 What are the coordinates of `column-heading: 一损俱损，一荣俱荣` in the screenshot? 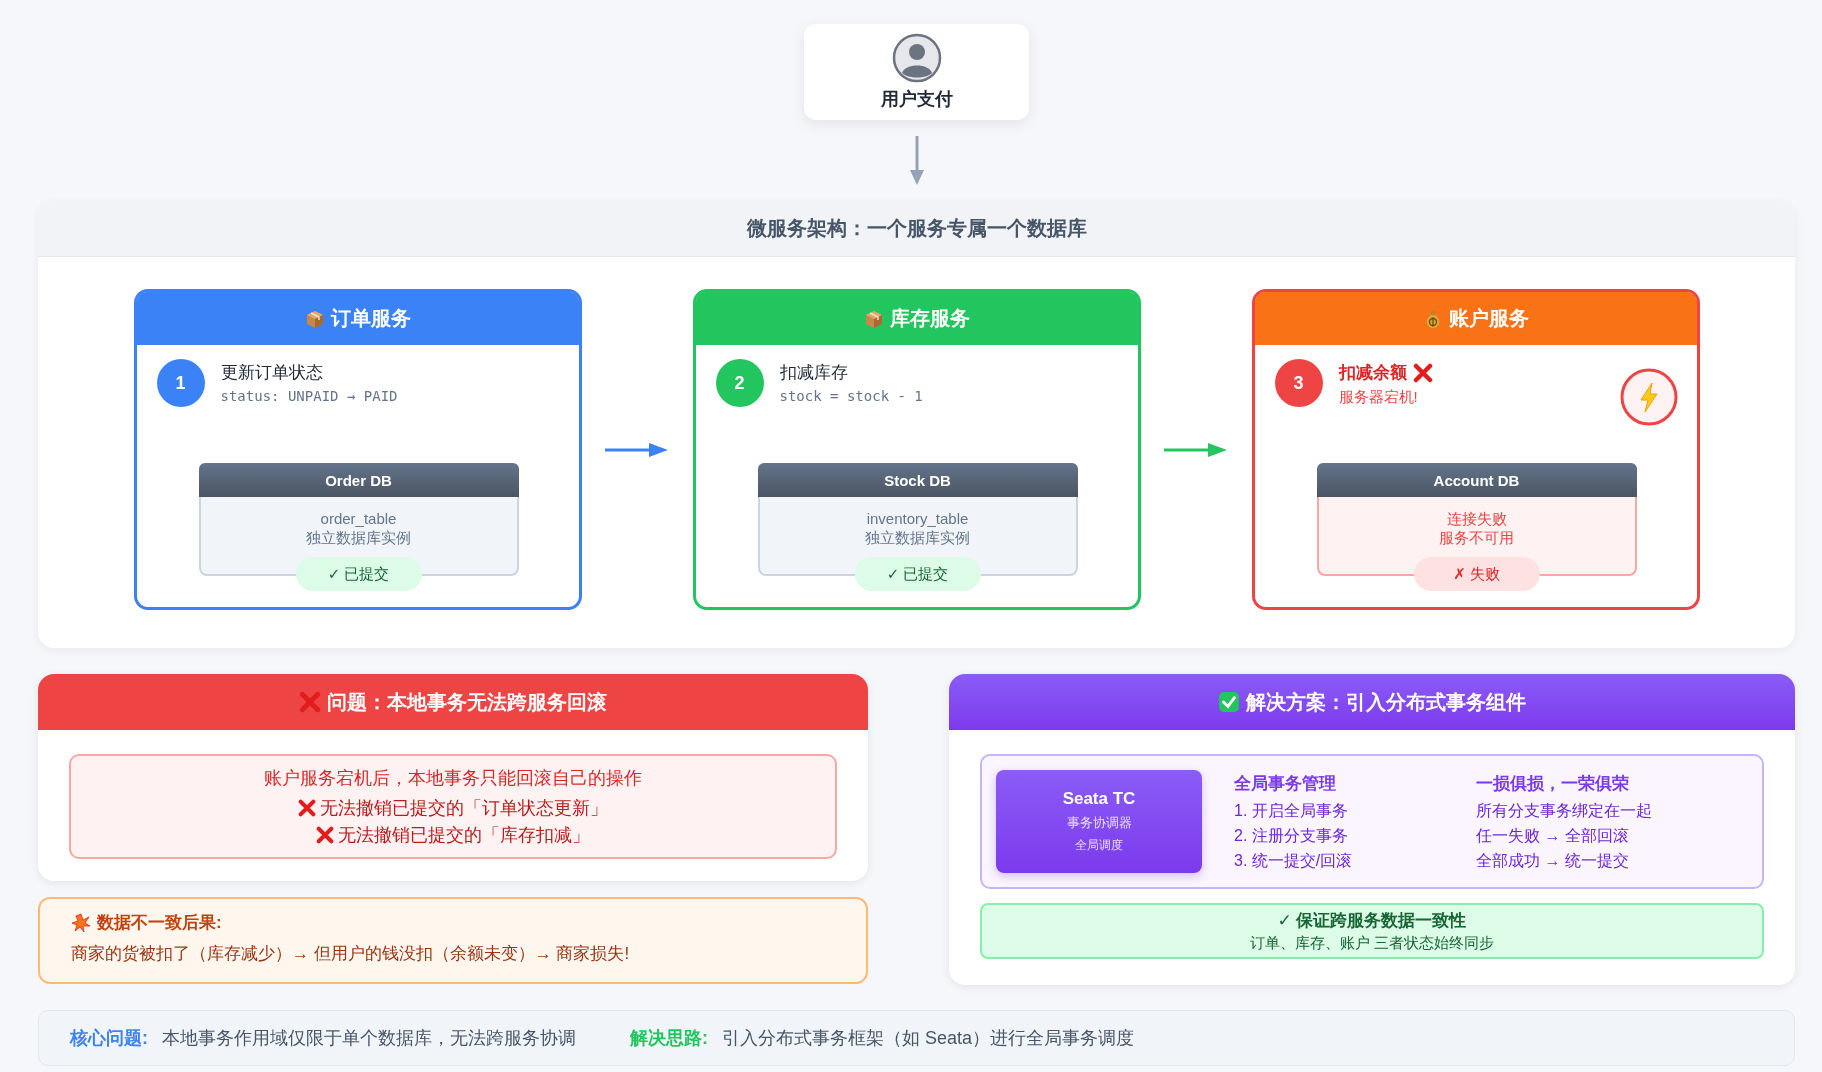 It's located at (1553, 783).